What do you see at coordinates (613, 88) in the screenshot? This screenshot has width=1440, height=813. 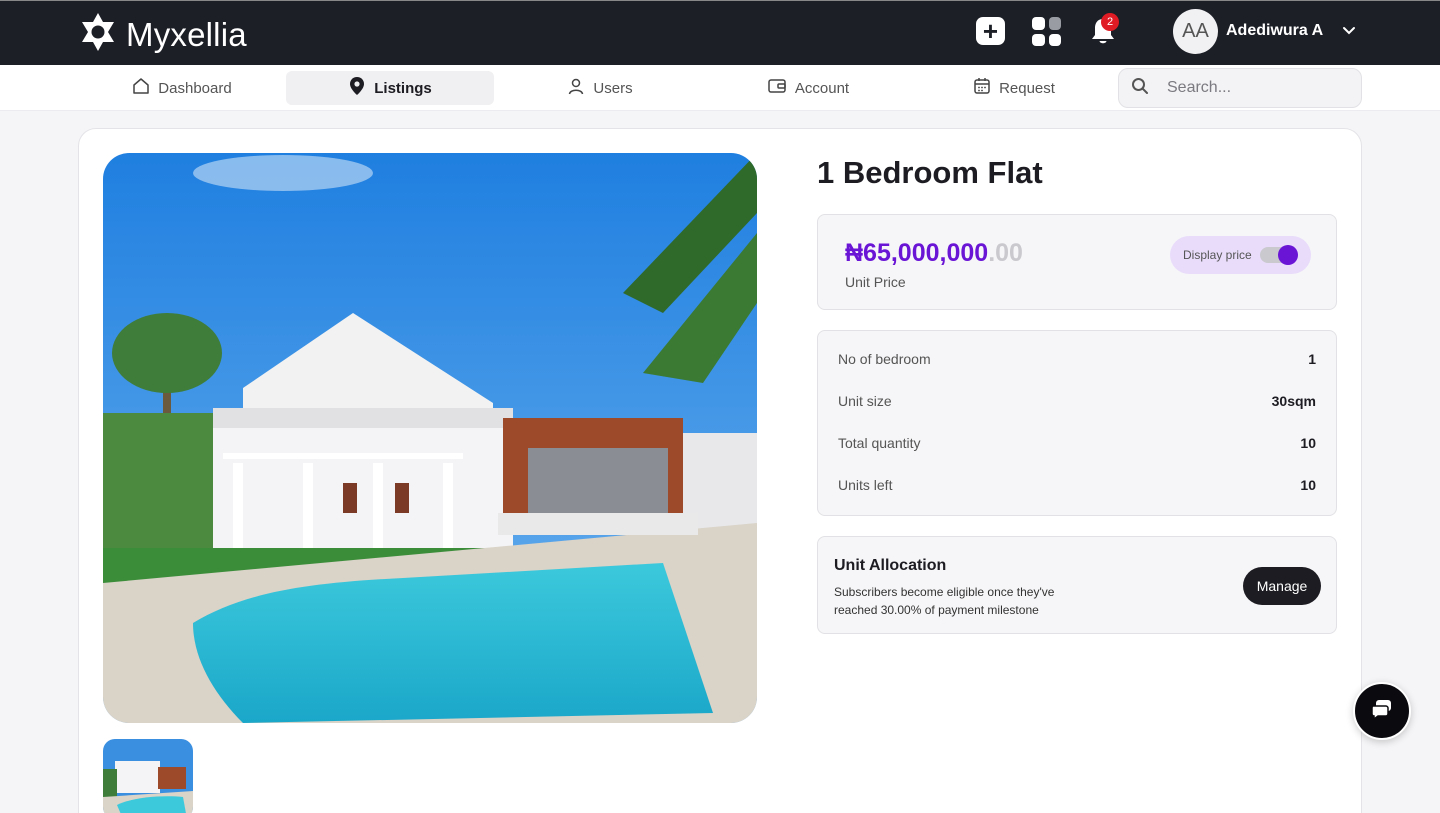 I see `nav-label: Users` at bounding box center [613, 88].